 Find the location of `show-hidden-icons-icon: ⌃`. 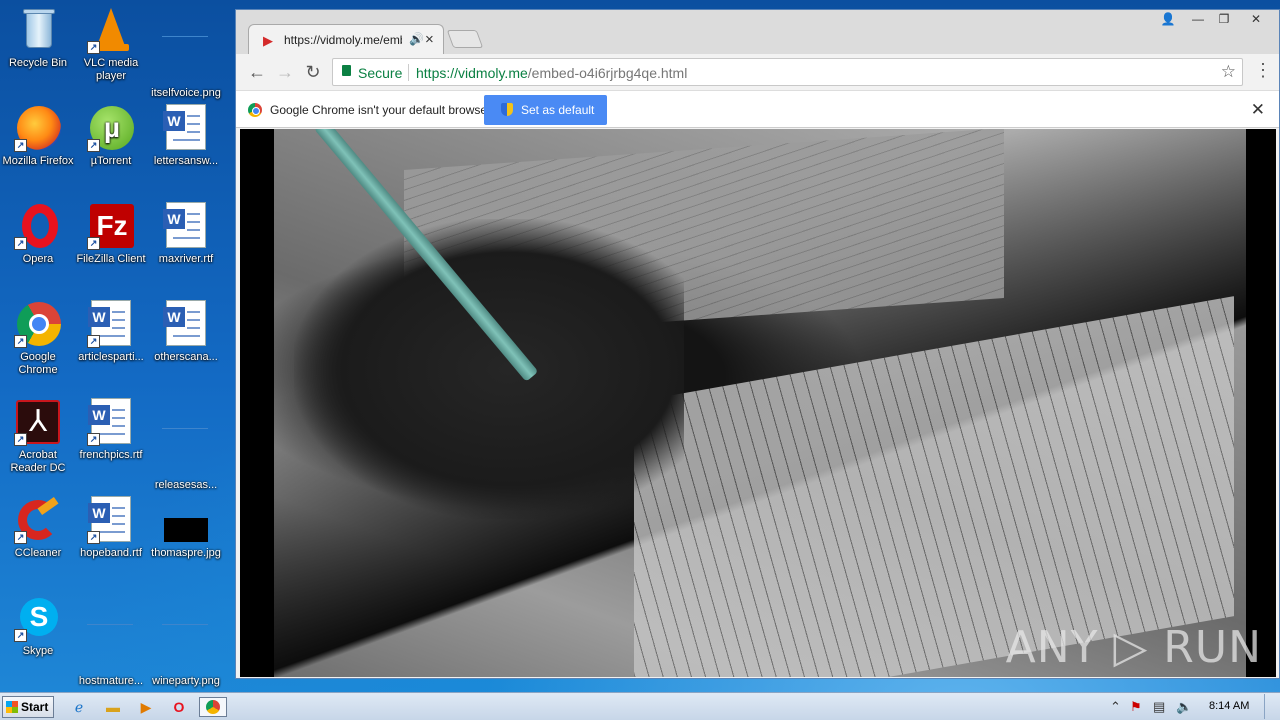

show-hidden-icons-icon: ⌃ is located at coordinates (1115, 707).